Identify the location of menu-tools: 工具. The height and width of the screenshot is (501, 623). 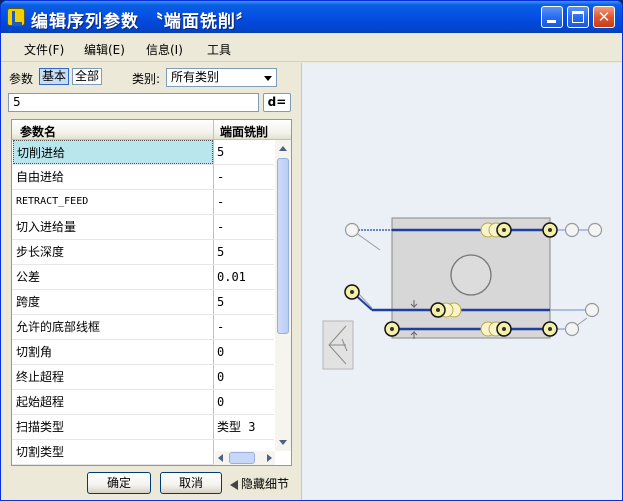
(219, 49).